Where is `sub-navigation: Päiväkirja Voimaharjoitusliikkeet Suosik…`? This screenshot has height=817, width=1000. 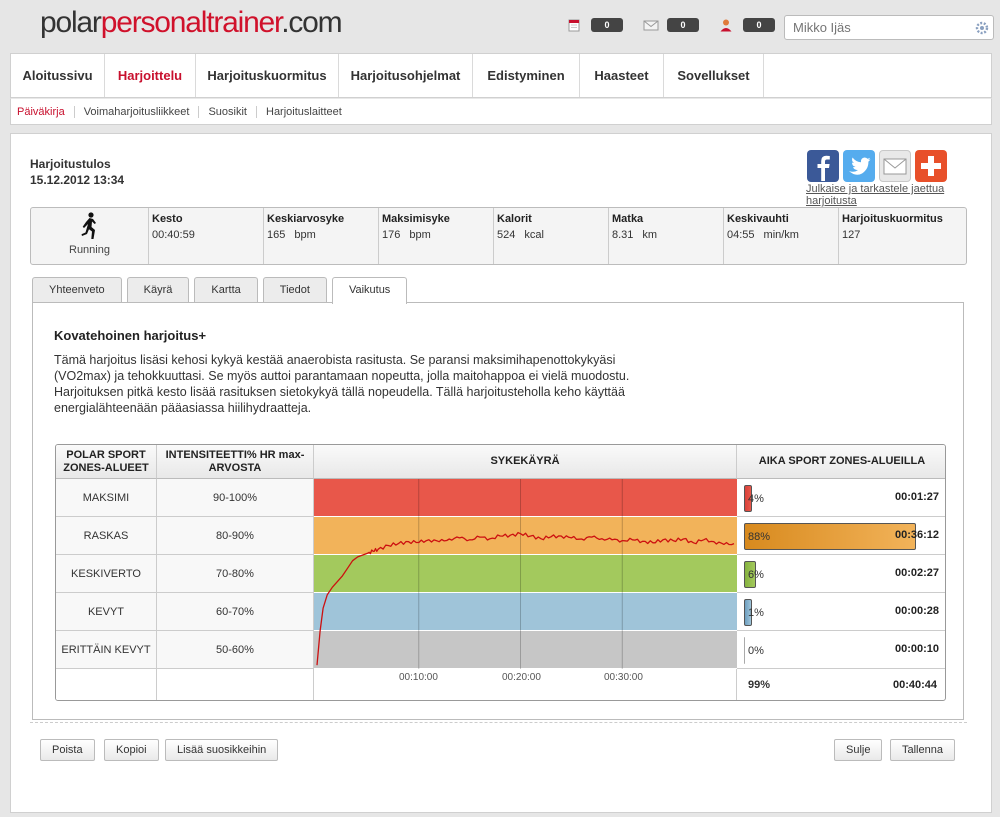
sub-navigation: Päiväkirja Voimaharjoitusliikkeet Suosik… is located at coordinates (501, 111).